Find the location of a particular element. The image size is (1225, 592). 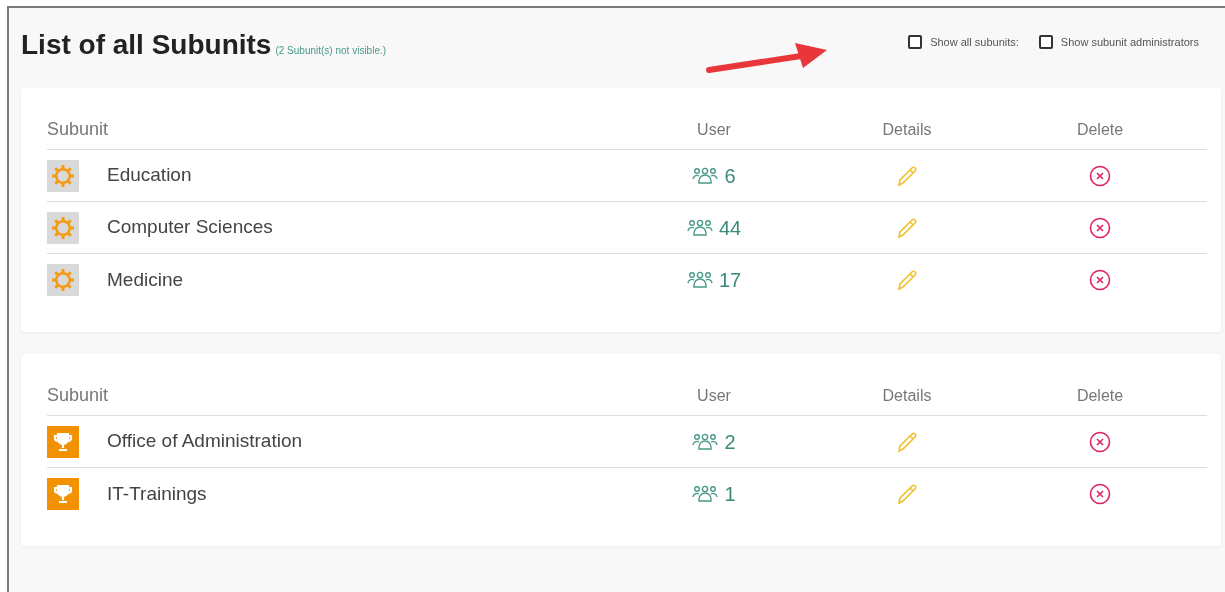

subunit-name: IT-Trainings is located at coordinates (157, 494).